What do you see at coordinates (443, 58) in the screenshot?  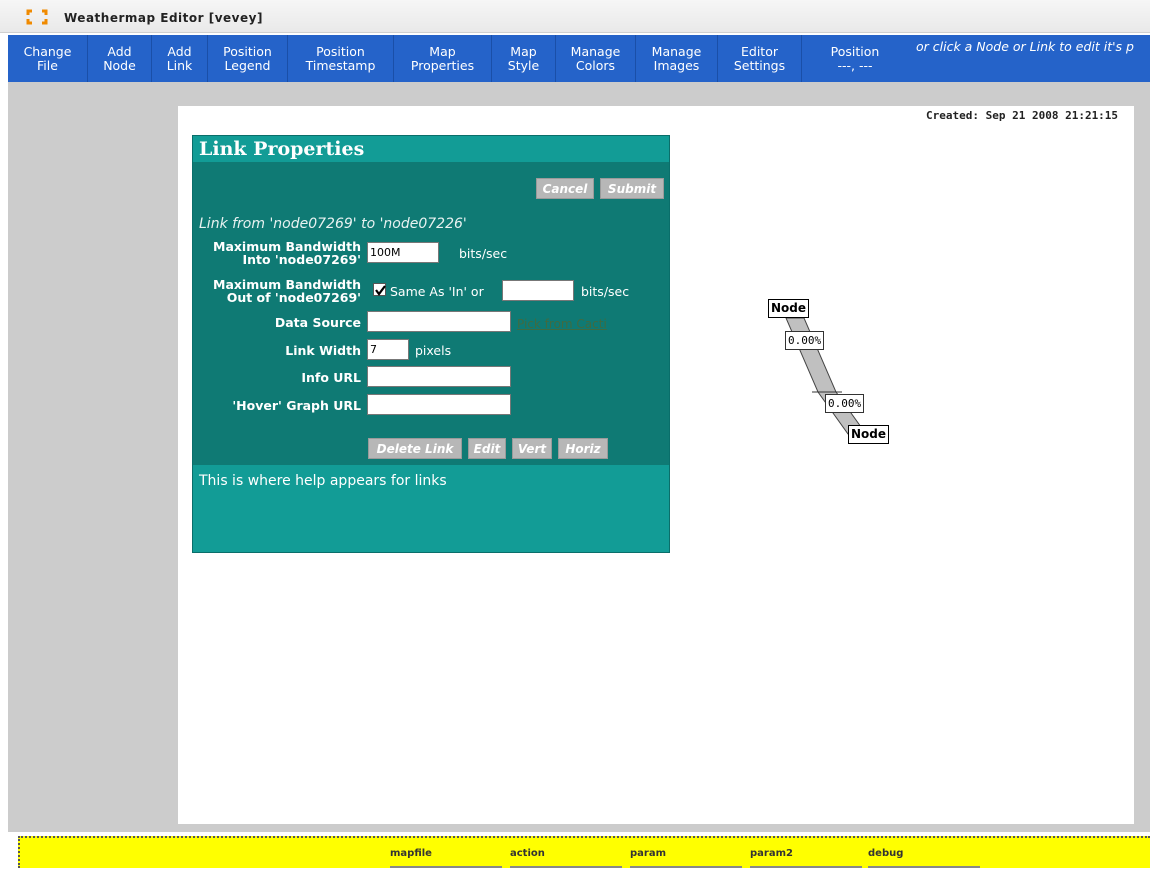 I see `map-properties-button: Map Properties` at bounding box center [443, 58].